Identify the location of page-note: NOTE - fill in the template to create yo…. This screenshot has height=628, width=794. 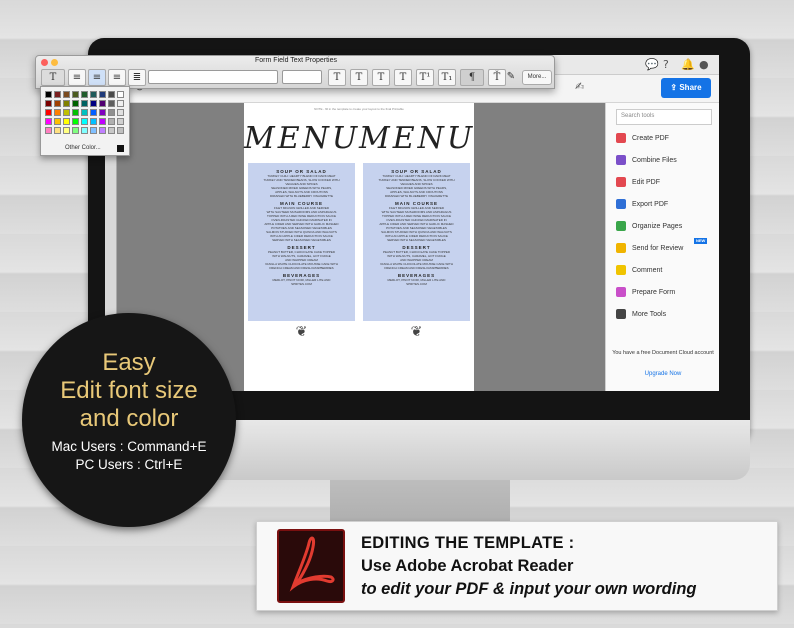
(359, 109).